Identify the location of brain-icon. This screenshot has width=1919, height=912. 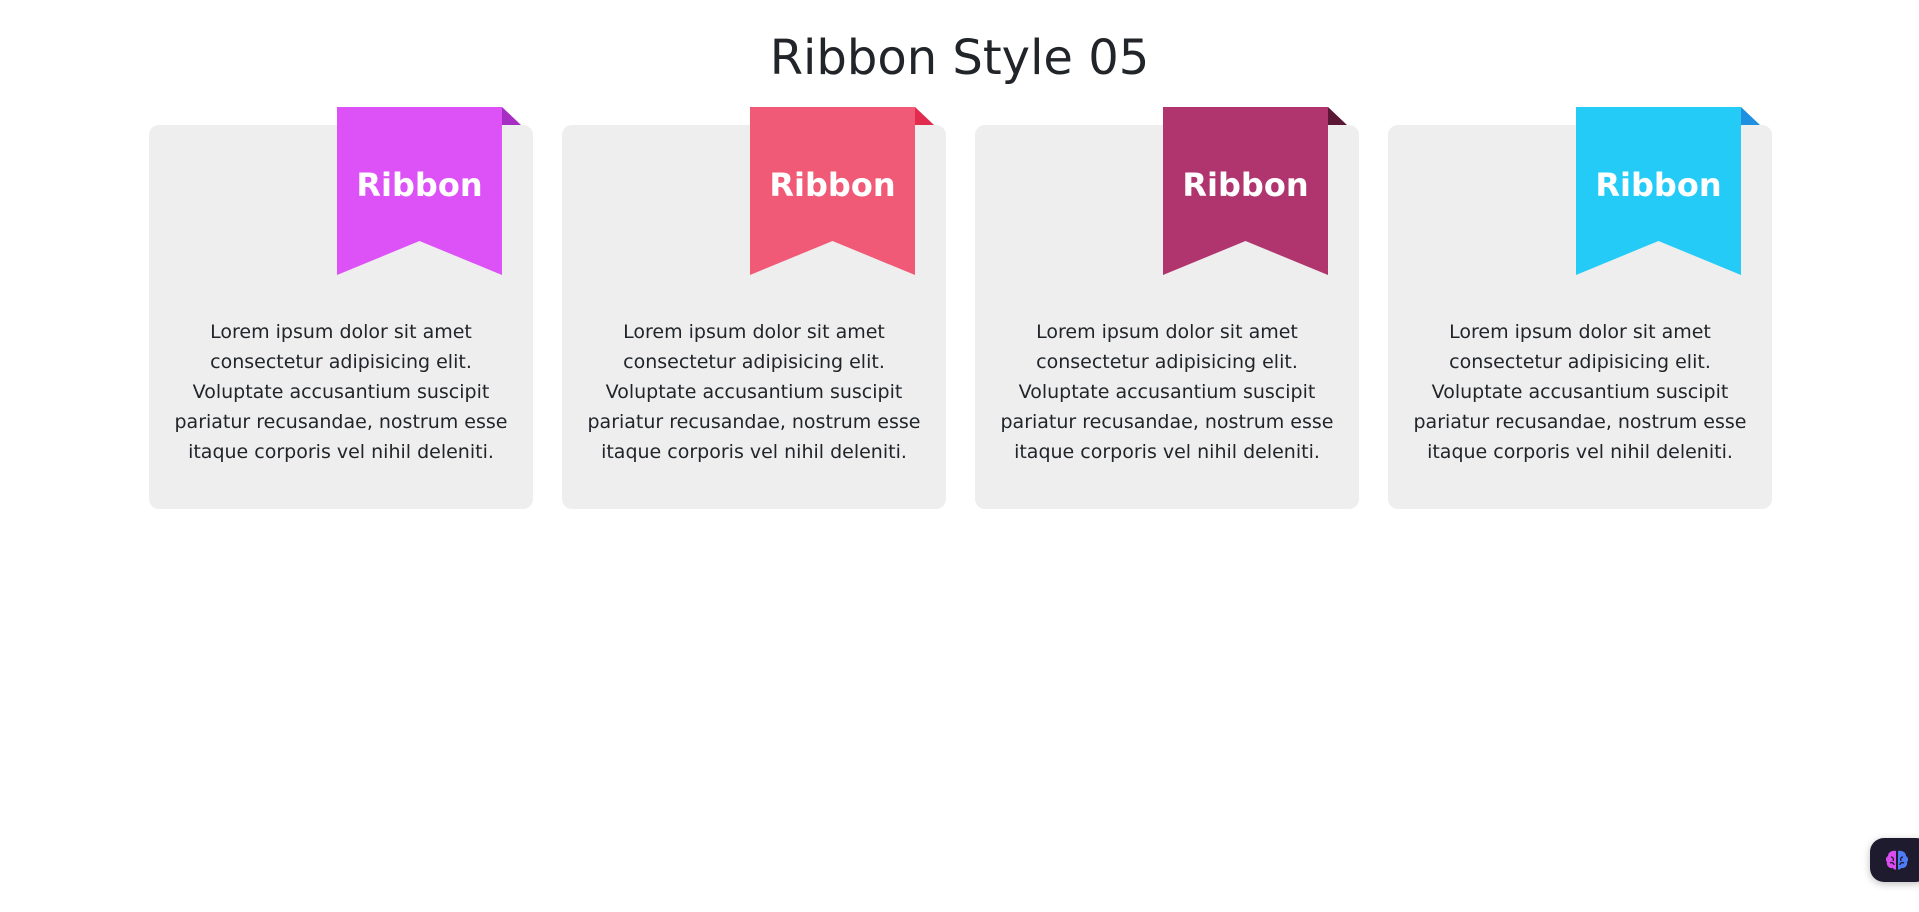
(1897, 860).